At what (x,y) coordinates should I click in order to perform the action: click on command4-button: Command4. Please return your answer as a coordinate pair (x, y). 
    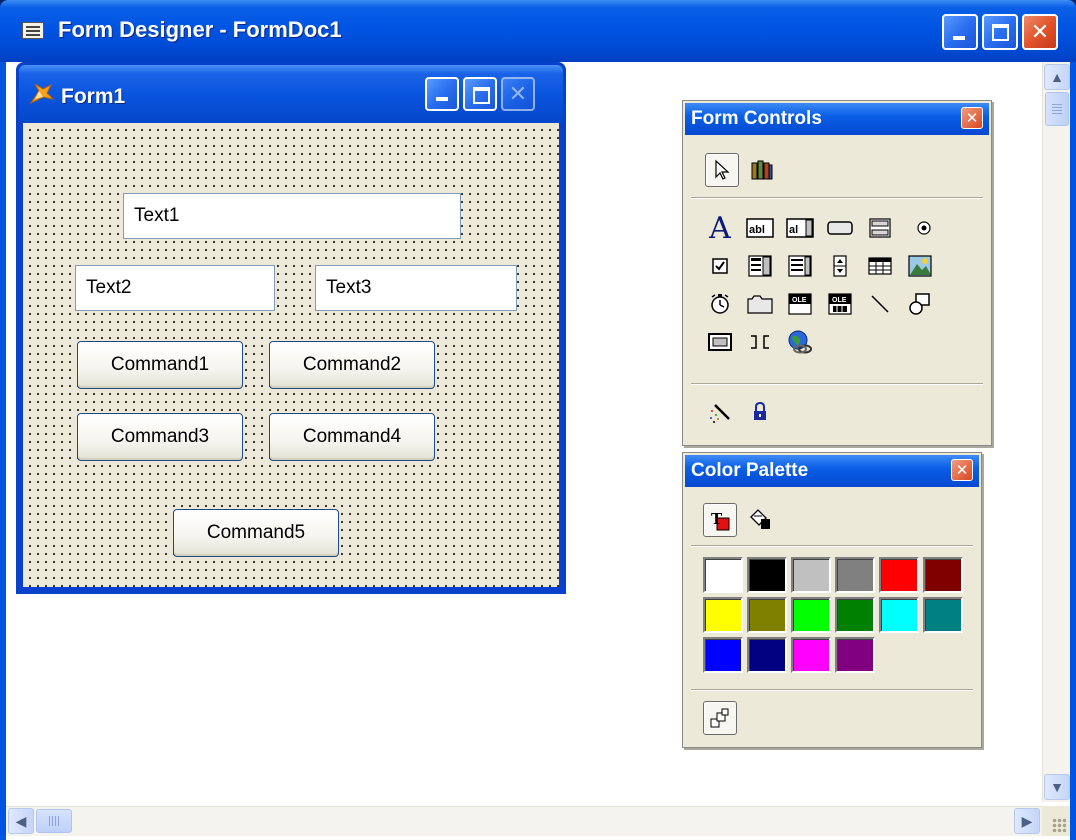
    Looking at the image, I should click on (352, 437).